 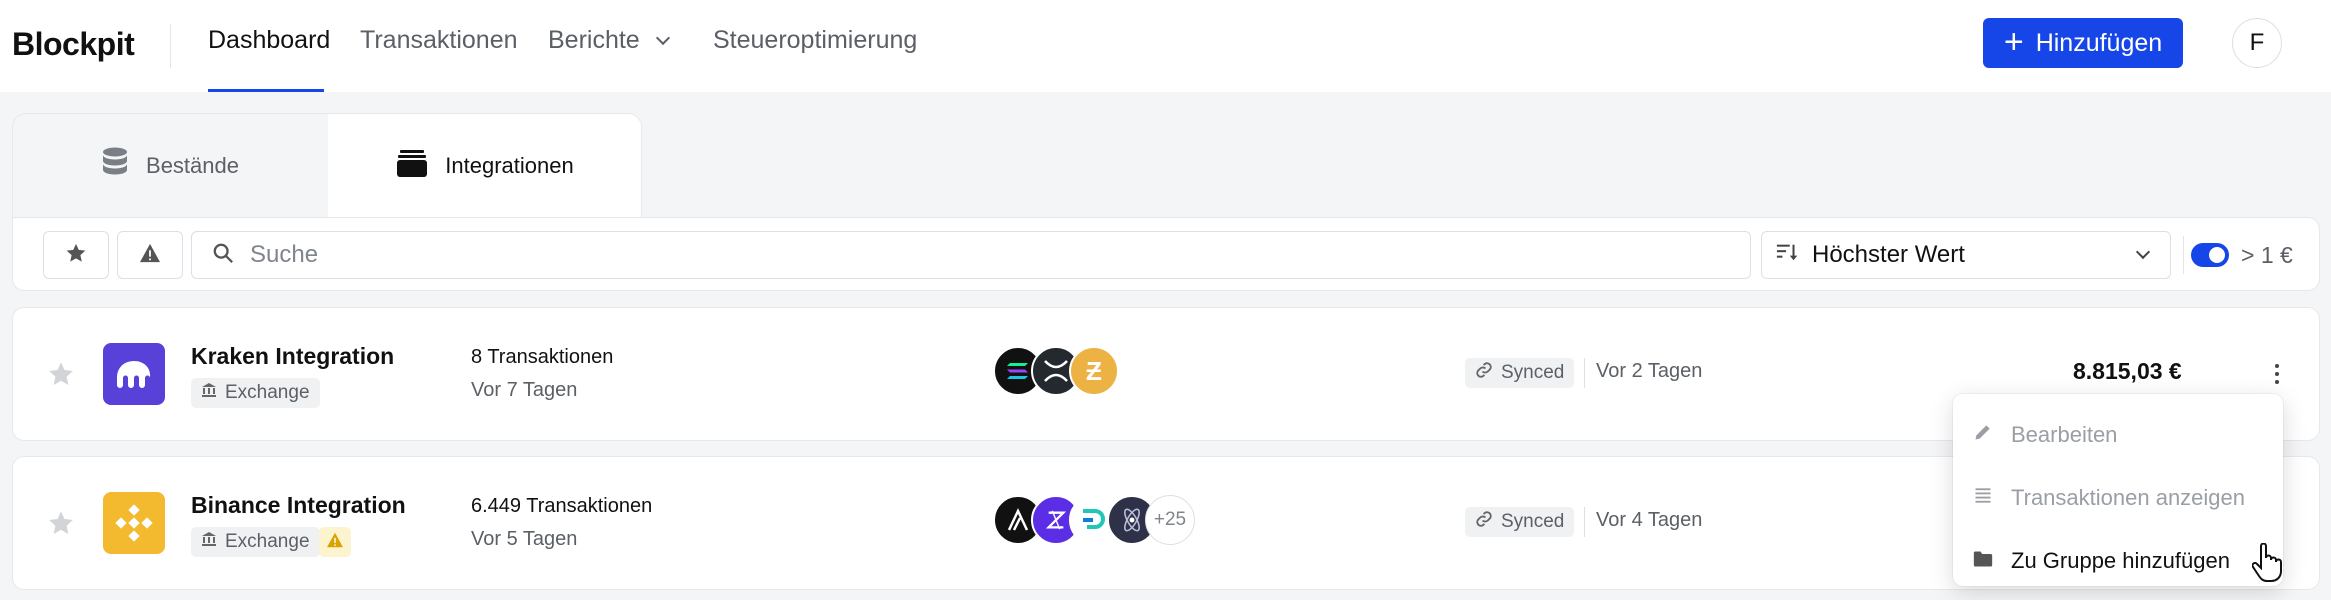 I want to click on hand-cursor-icon, so click(x=2267, y=565).